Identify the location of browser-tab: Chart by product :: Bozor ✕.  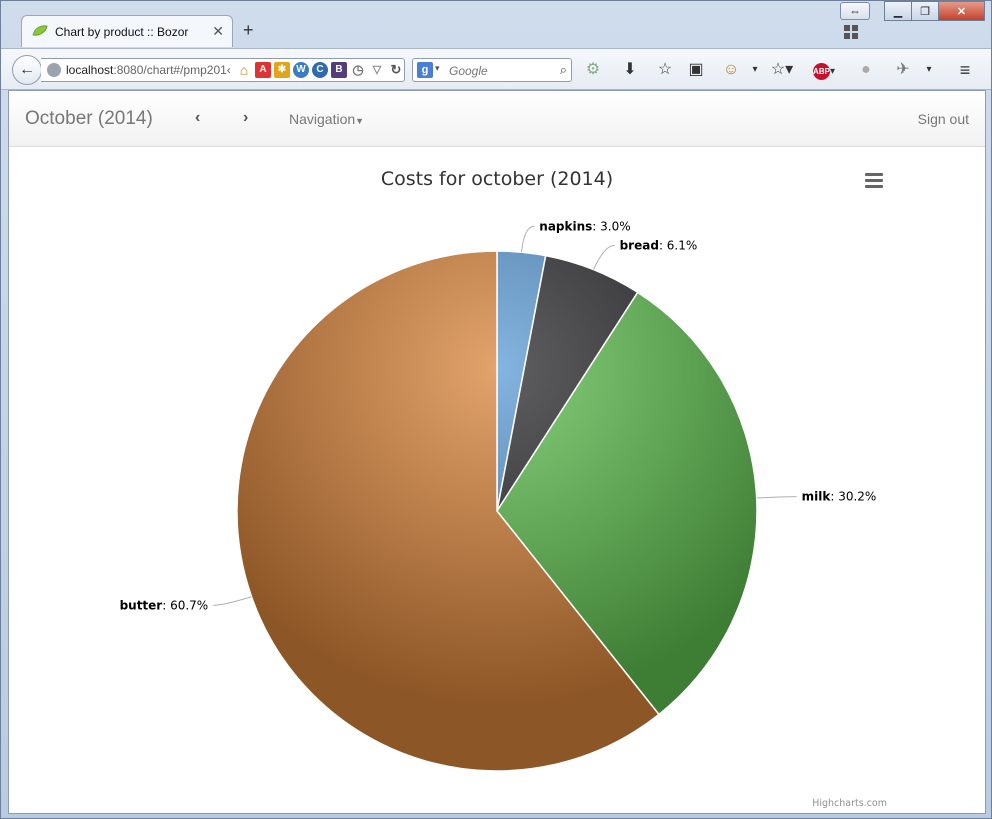
(127, 31).